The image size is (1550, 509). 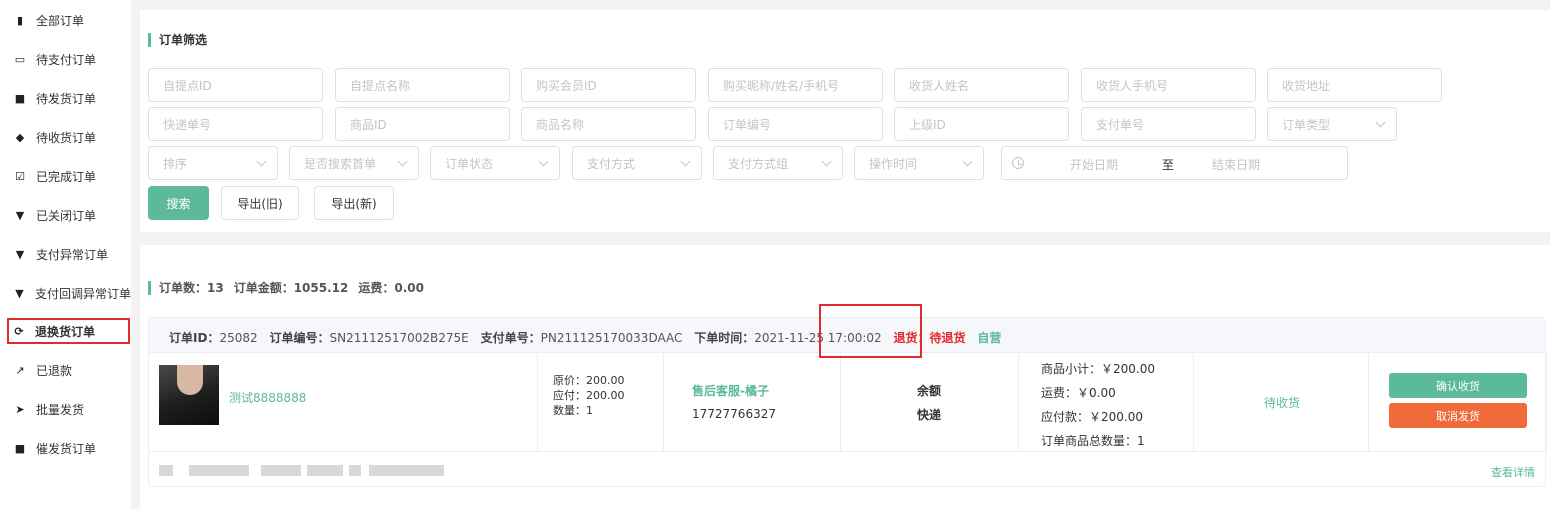 What do you see at coordinates (981, 85) in the screenshot?
I see `receiver-name-input: 收货人姓名` at bounding box center [981, 85].